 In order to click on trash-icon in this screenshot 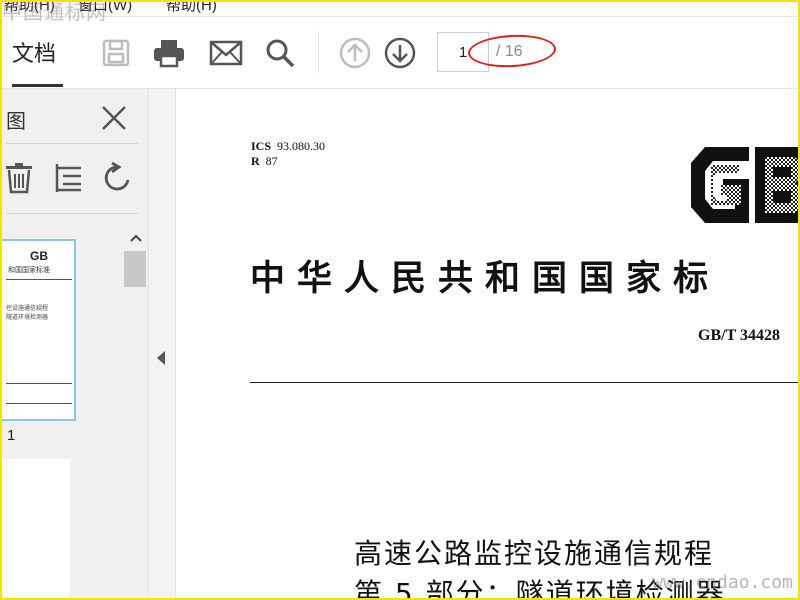, I will do `click(19, 178)`.